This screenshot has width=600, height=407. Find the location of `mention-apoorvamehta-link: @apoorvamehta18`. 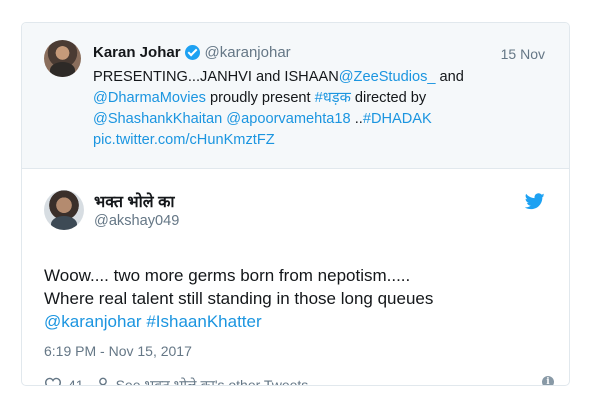

mention-apoorvamehta-link: @apoorvamehta18 is located at coordinates (288, 119).